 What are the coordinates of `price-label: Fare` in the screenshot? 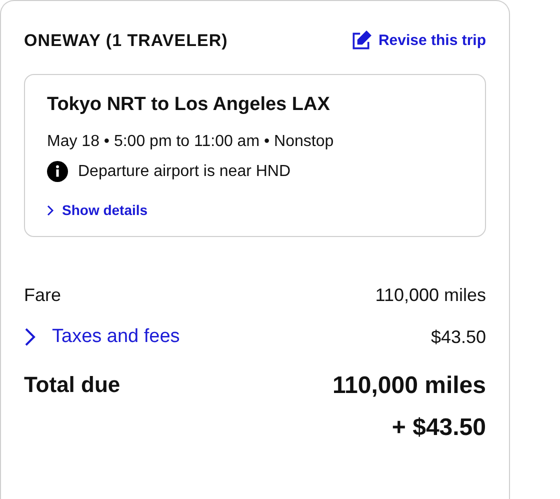 It's located at (43, 295).